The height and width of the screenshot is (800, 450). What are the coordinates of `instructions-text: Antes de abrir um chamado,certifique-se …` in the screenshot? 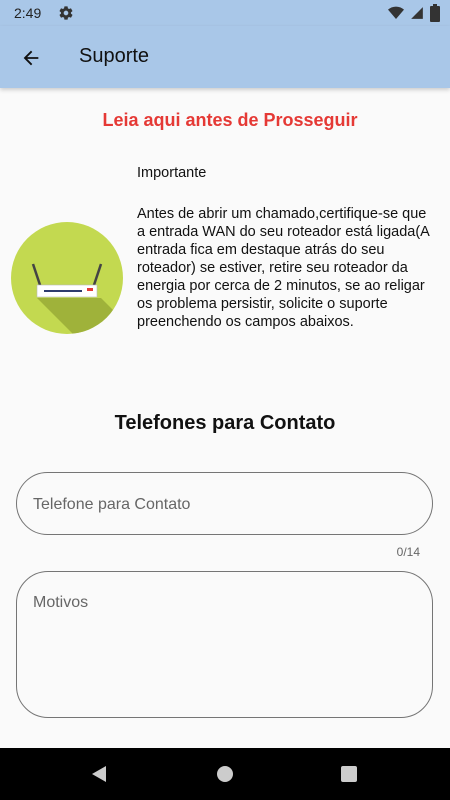 It's located at (283, 268).